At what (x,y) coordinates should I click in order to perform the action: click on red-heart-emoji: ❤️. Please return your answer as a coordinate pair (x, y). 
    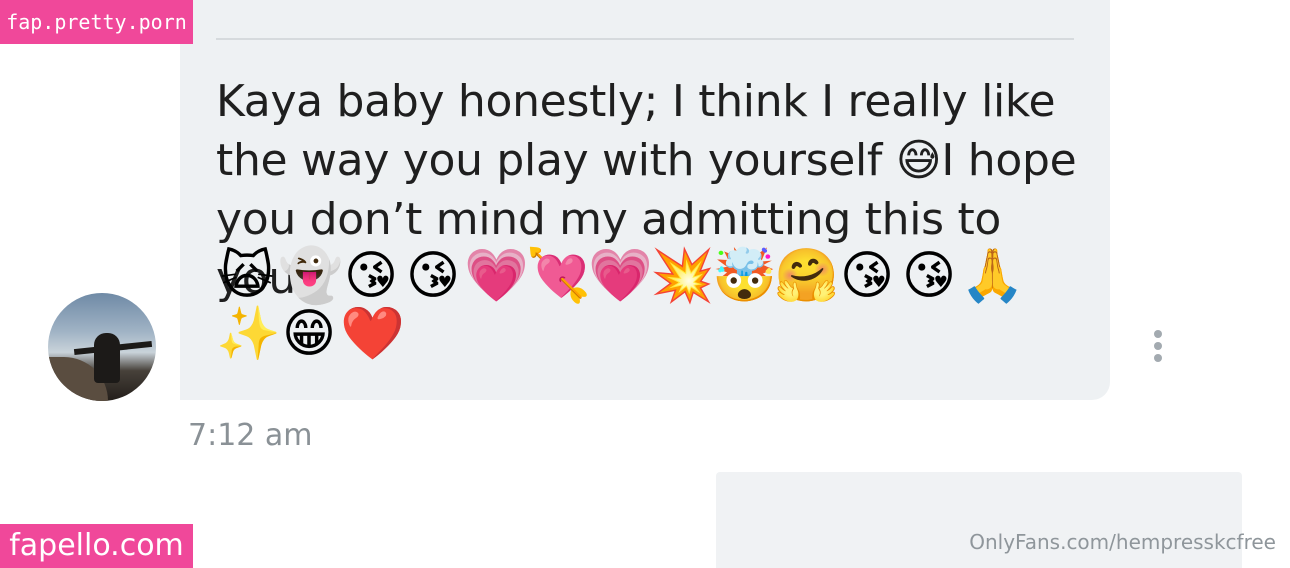
    Looking at the image, I should click on (372, 334).